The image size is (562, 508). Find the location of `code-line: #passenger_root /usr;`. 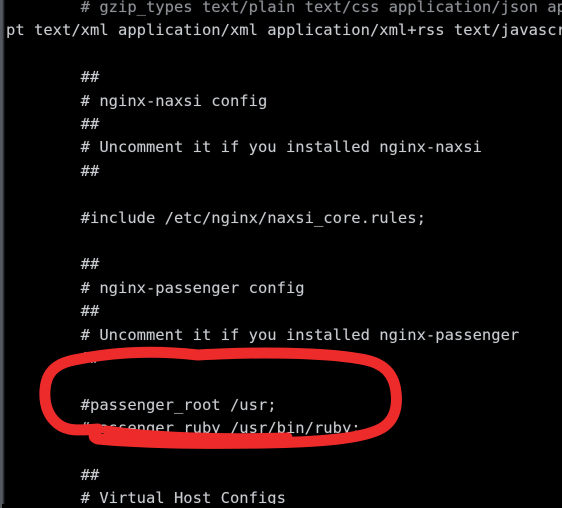

code-line: #passenger_root /usr; is located at coordinates (141, 404).